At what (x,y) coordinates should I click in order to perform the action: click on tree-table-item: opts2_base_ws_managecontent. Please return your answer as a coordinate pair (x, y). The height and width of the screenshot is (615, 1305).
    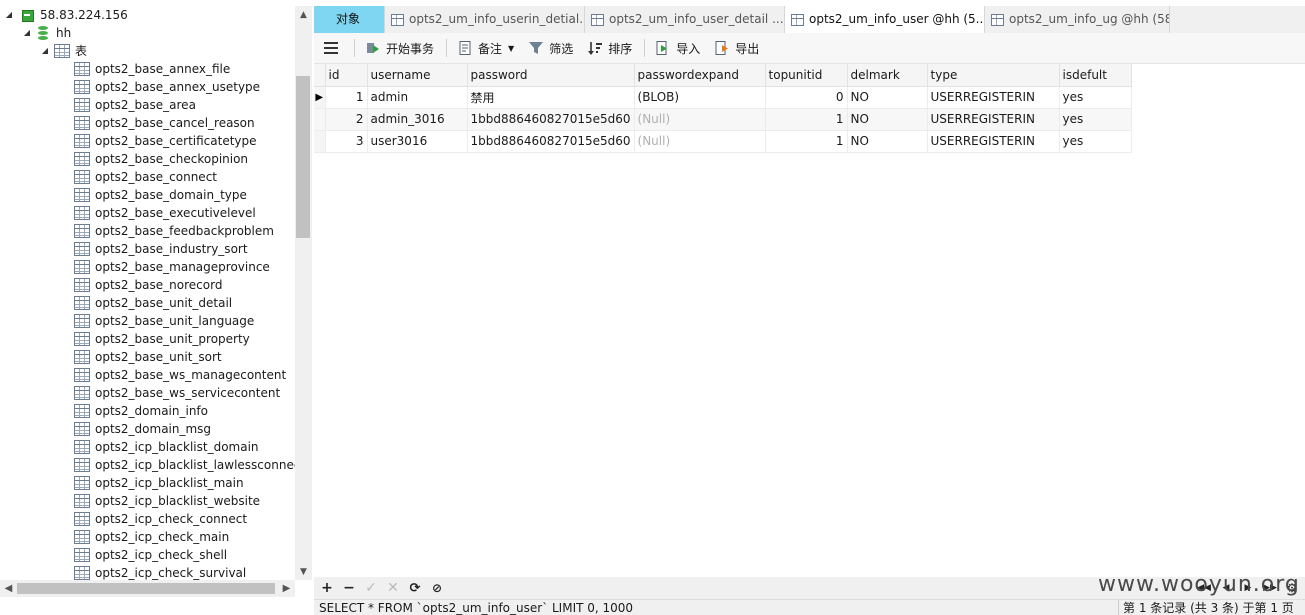
    Looking at the image, I should click on (180, 375).